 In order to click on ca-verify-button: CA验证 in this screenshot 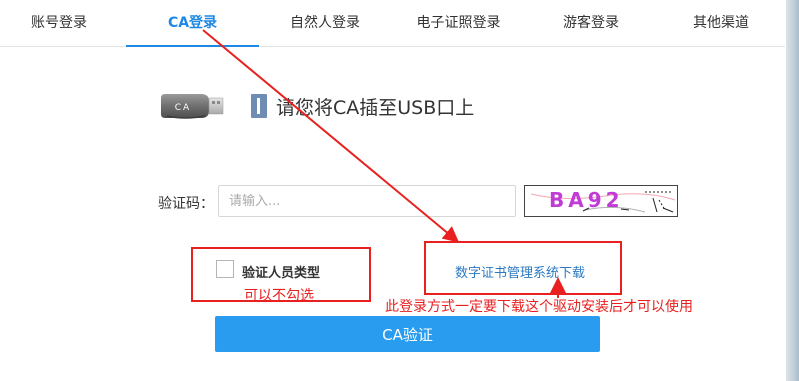, I will do `click(407, 334)`.